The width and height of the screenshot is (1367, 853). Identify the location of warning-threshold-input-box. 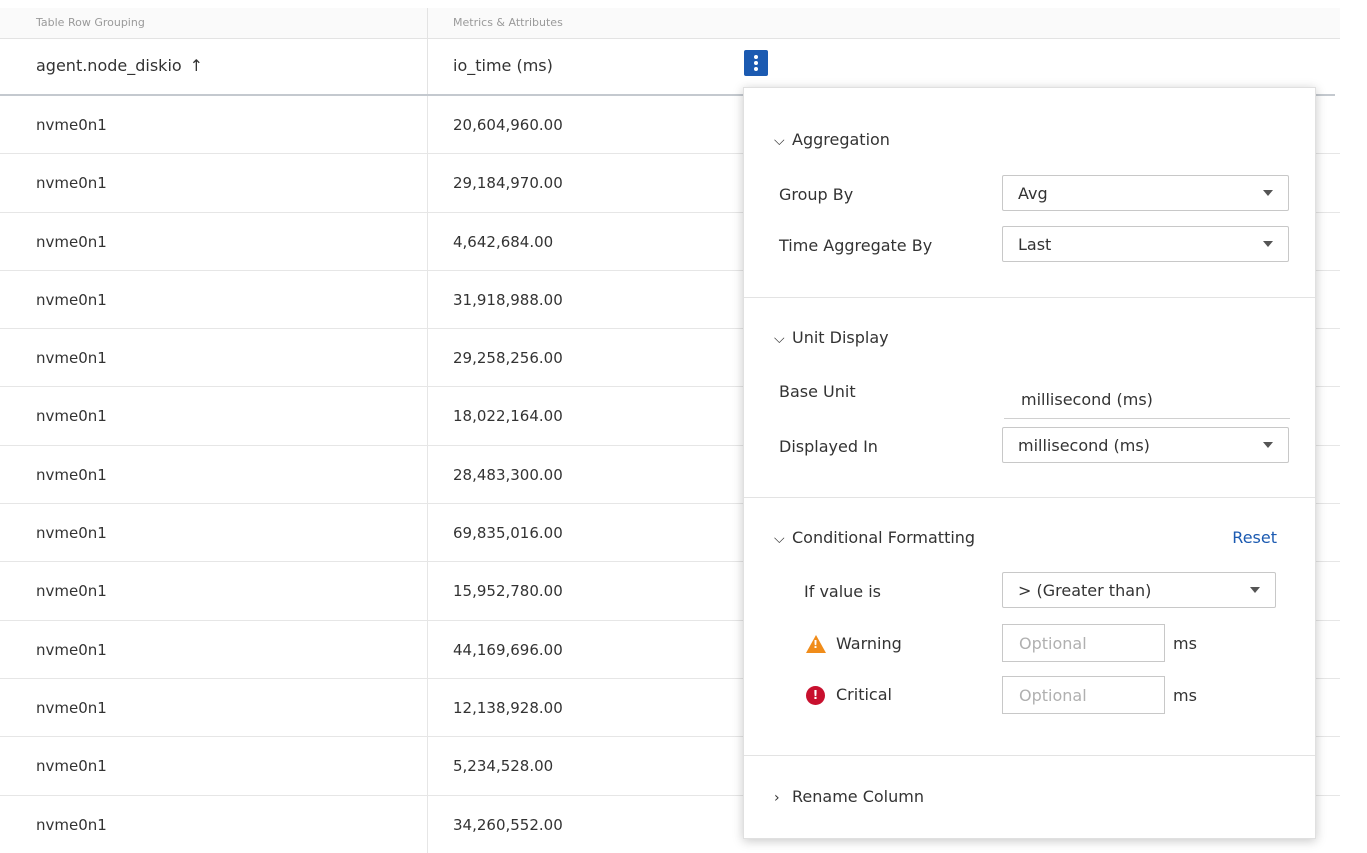
(1083, 643).